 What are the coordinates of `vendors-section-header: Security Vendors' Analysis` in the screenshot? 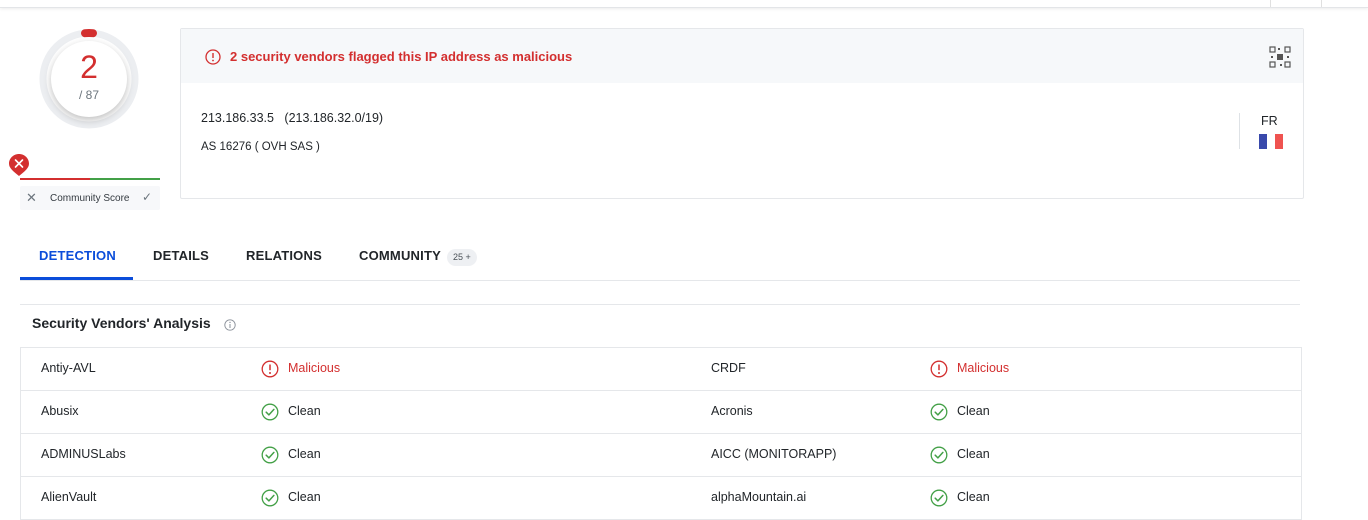 It's located at (660, 322).